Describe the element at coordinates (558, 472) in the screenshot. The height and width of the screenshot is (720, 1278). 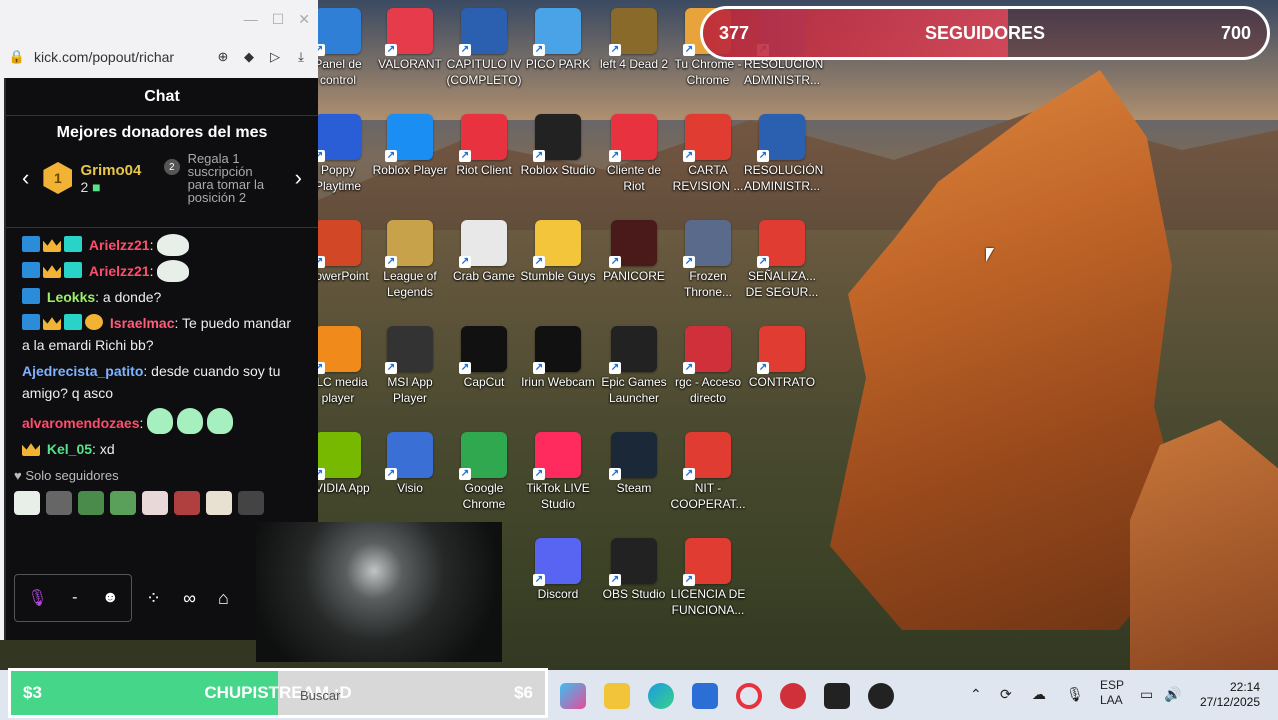
I see `desktop-icon: ↗ TikTok LIVE Studio` at that location.